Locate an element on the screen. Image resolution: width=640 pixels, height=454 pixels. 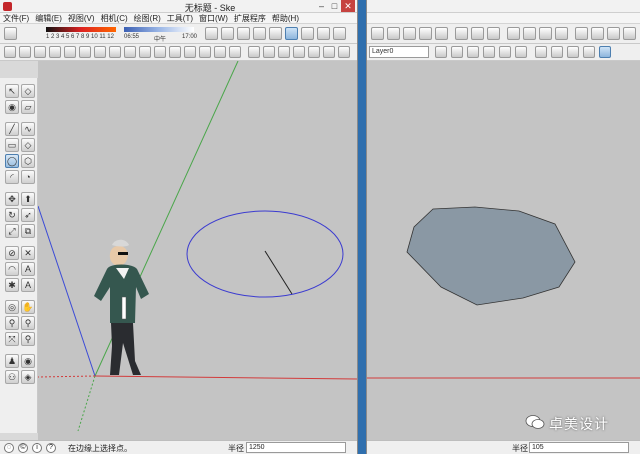
menu-extensions: 扩展程序 is located at coordinates (250, 18).